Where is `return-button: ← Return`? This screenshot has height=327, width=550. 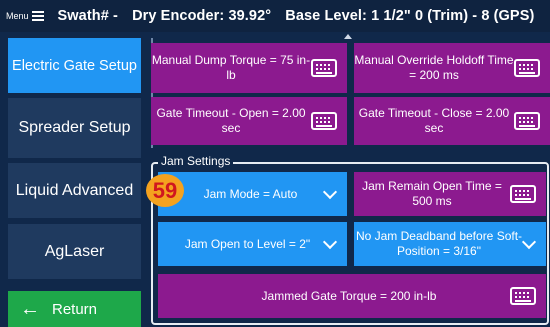 return-button: ← Return is located at coordinates (74, 309).